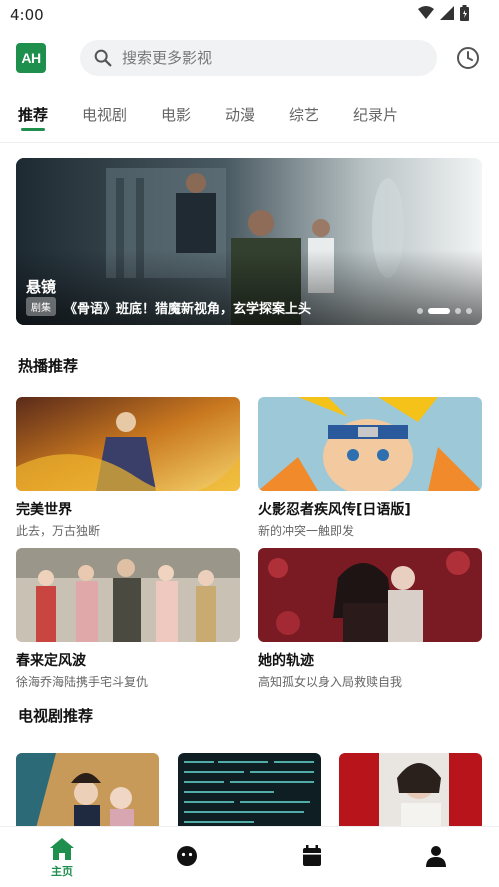 The width and height of the screenshot is (499, 887). I want to click on search-input, so click(272, 58).